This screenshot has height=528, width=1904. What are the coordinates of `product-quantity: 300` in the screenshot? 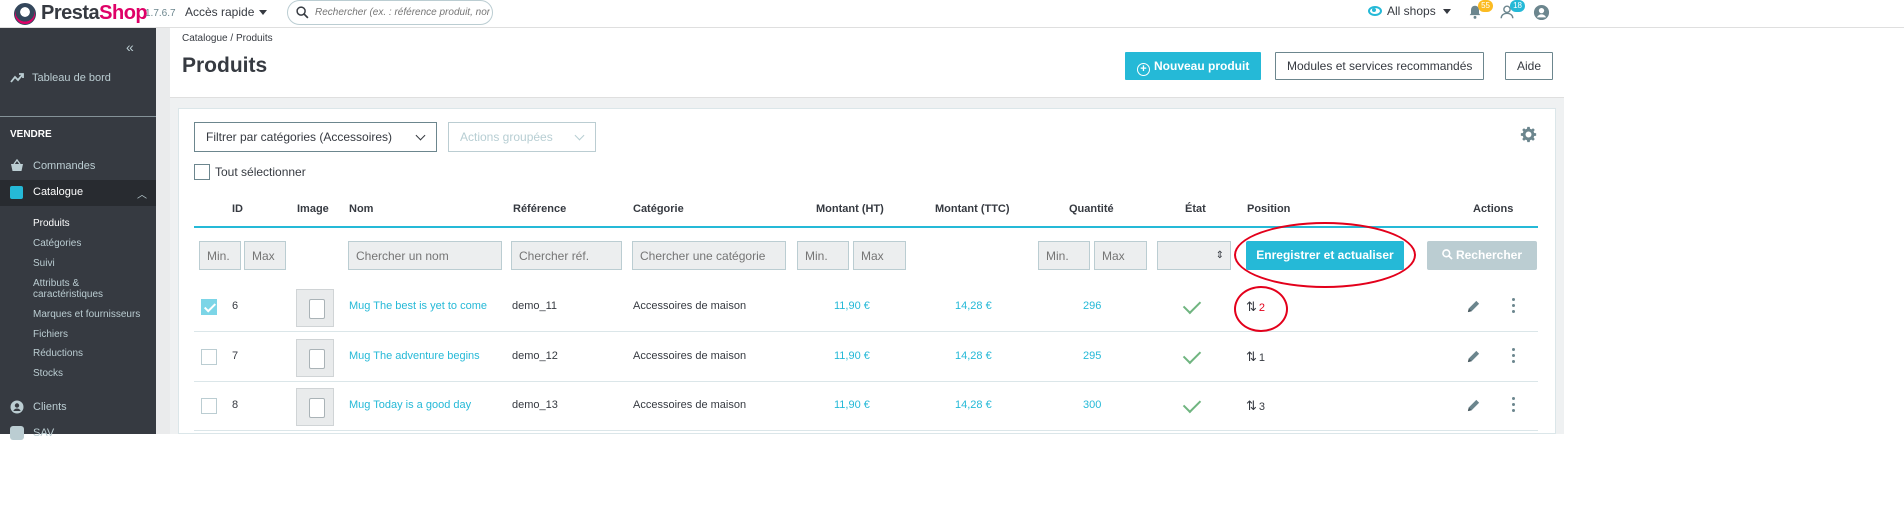 It's located at (1092, 405).